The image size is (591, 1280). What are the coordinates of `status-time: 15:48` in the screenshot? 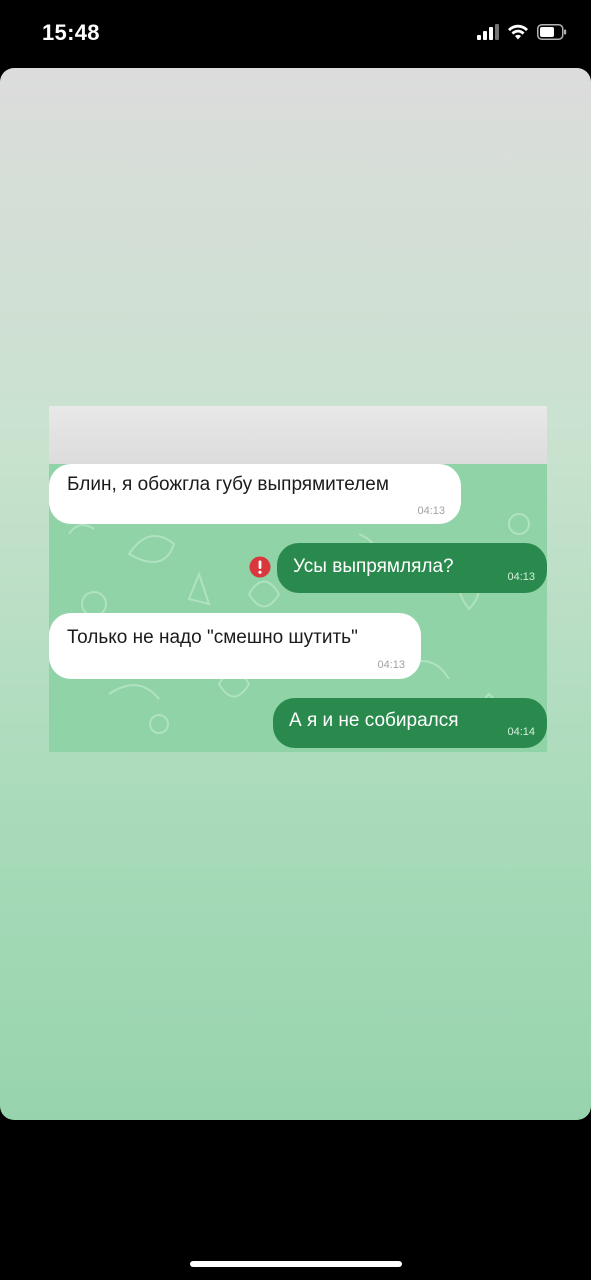 It's located at (71, 32).